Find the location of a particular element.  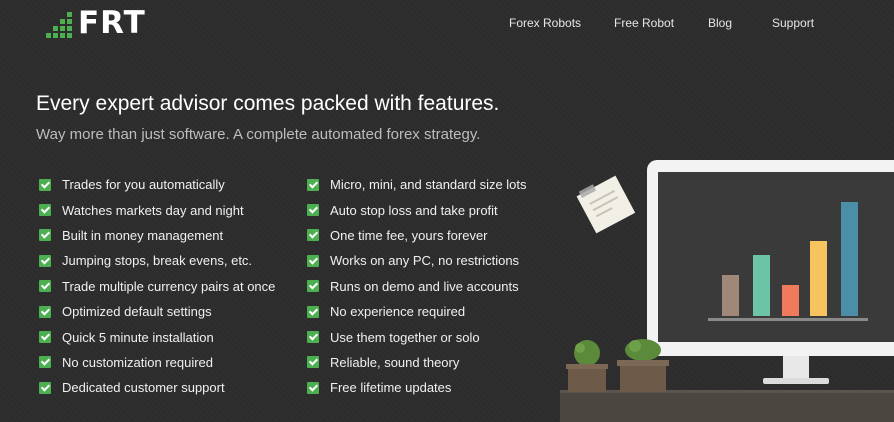

nav-forex-robots: Forex Robots is located at coordinates (545, 23).